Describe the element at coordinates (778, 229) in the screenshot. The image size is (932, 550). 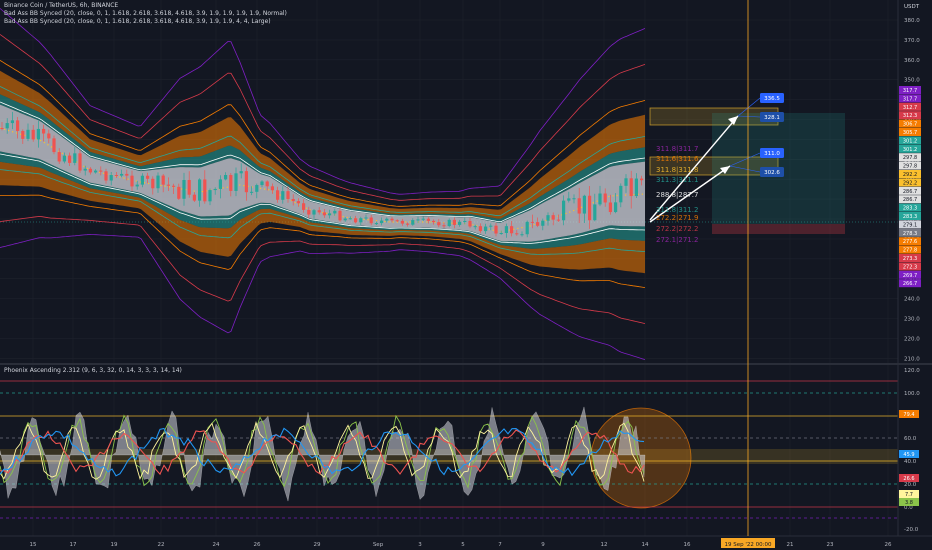
I see `long-position-stop-zone` at that location.